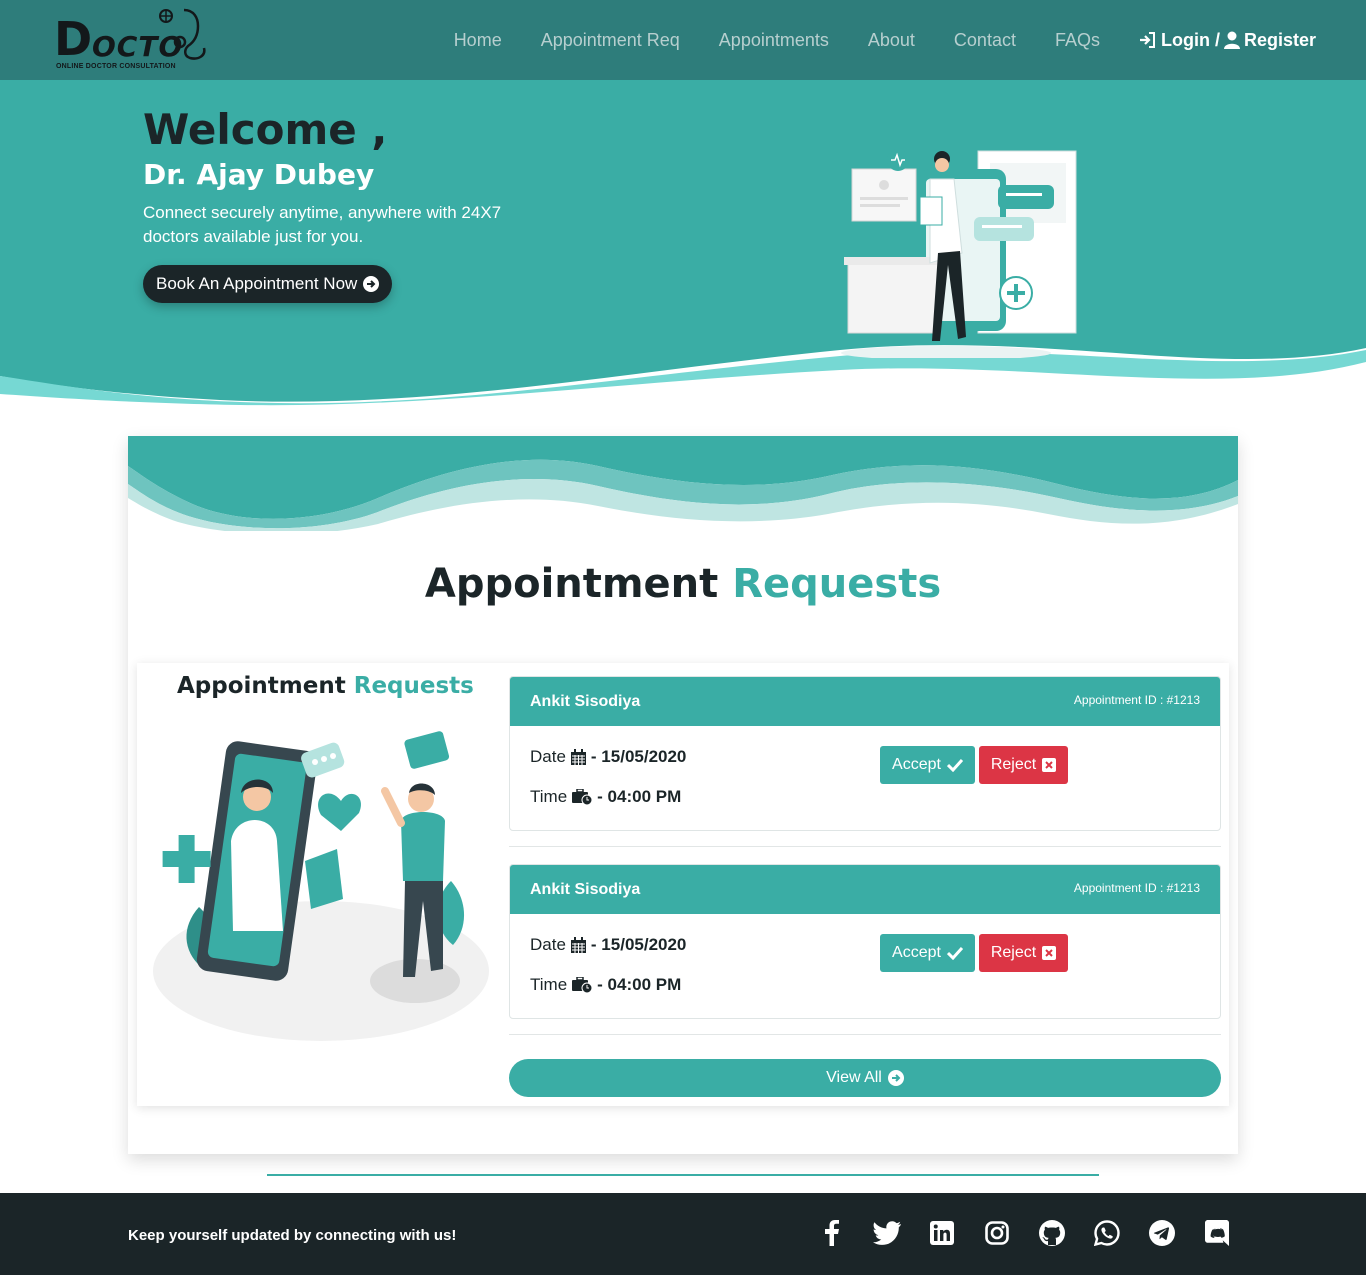 Image resolution: width=1366 pixels, height=1275 pixels. I want to click on nav-contact: Contact, so click(985, 40).